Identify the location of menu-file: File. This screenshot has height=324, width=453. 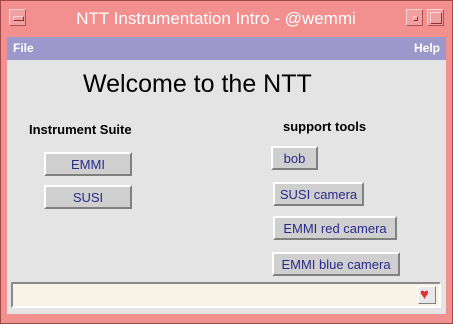
(23, 48).